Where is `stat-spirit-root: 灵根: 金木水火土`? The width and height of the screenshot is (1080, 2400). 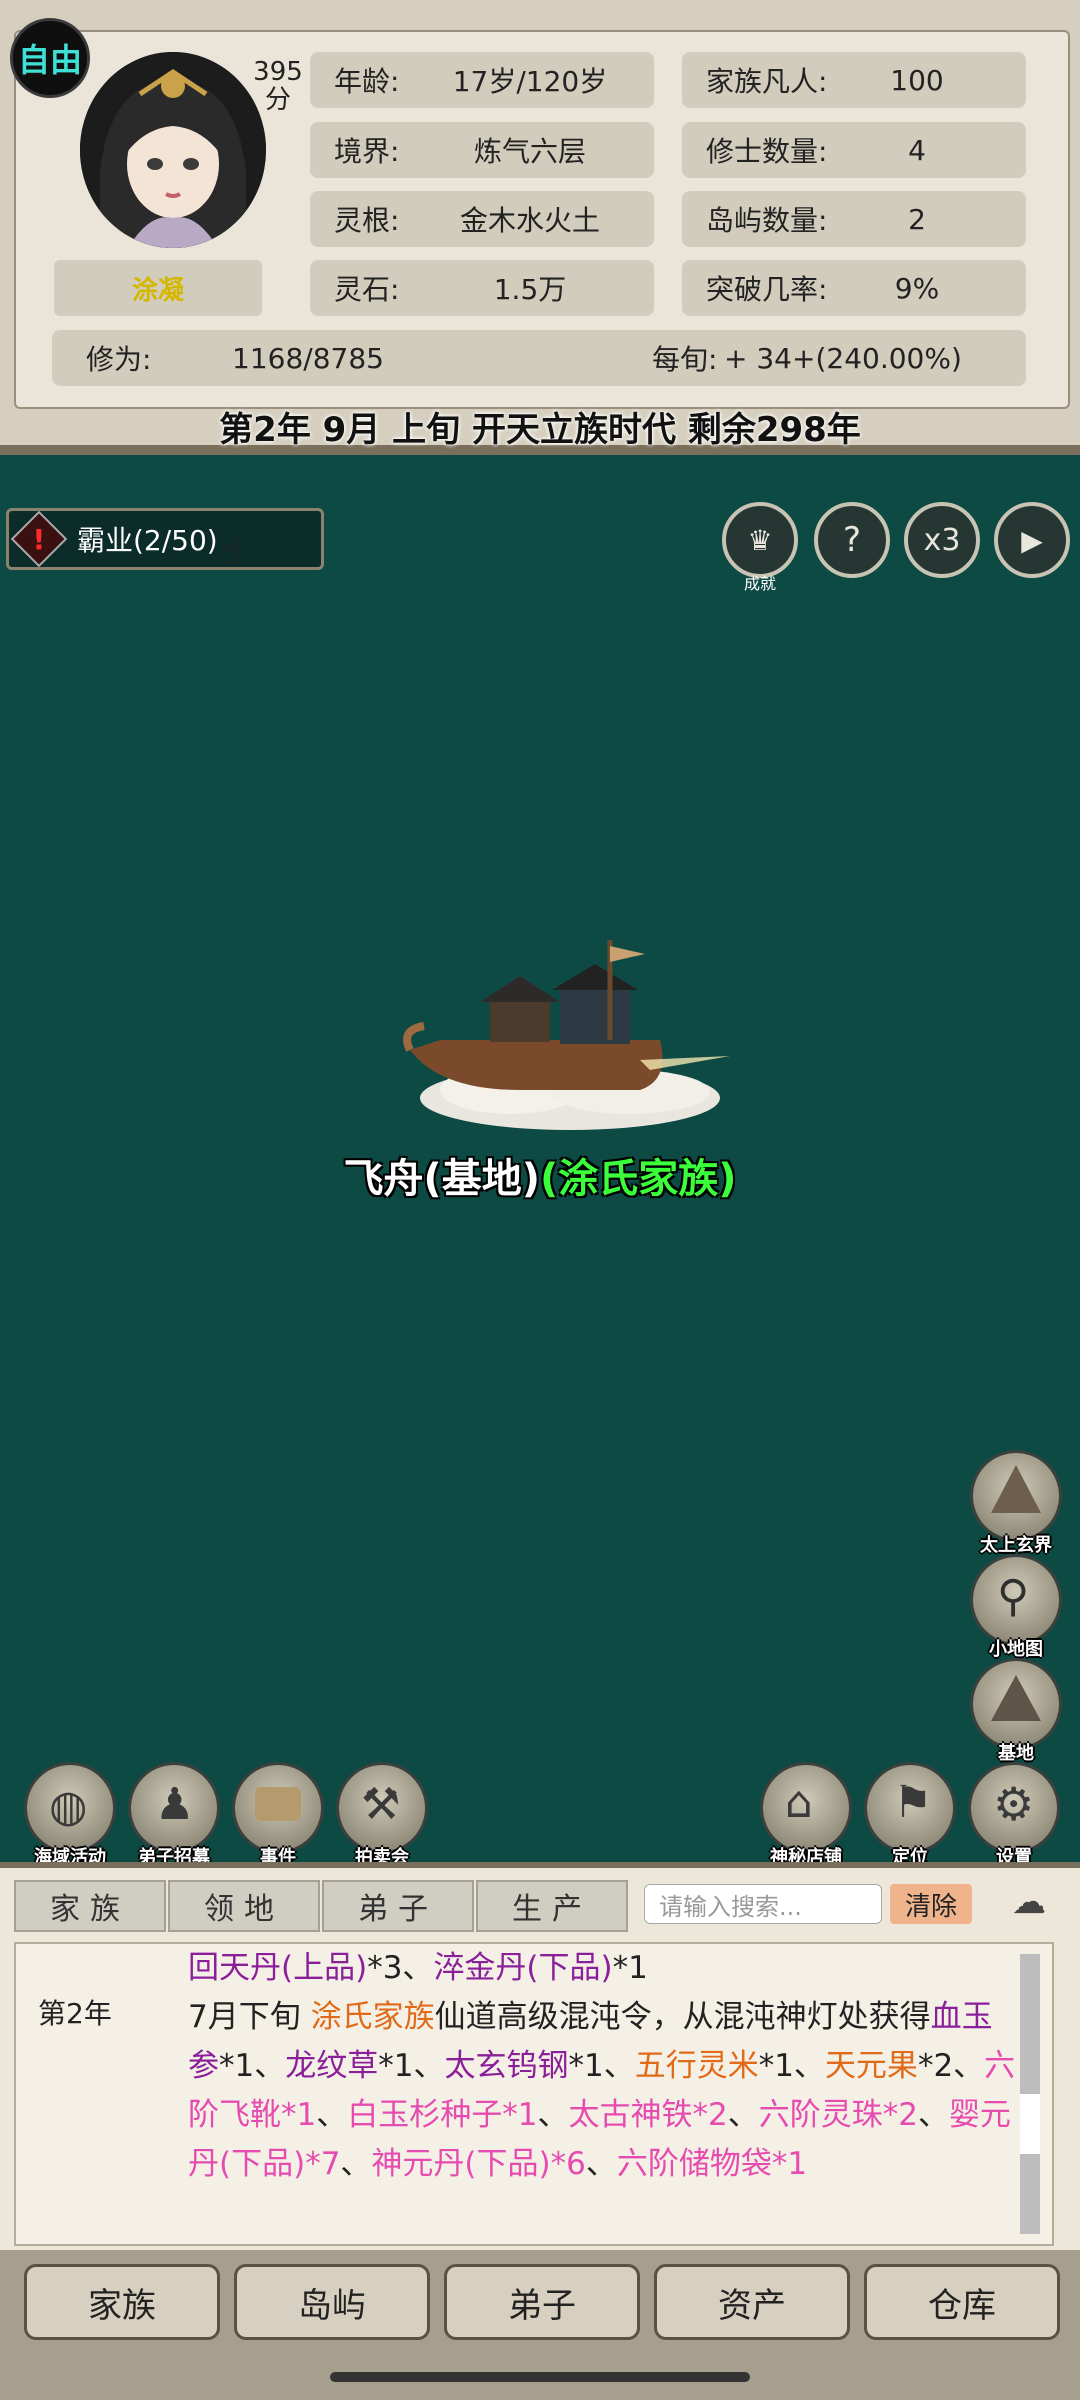
stat-spirit-root: 灵根: 金木水火土 is located at coordinates (482, 219).